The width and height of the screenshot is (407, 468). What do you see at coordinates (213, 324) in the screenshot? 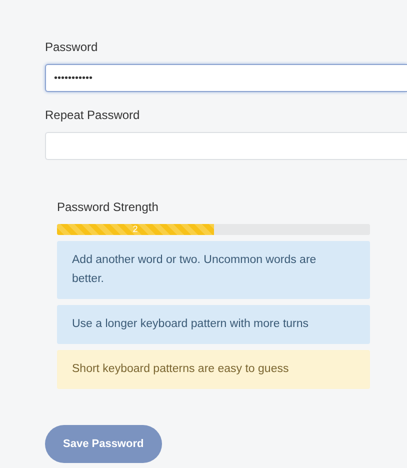
I see `suggestion-message: Use a longer keyboard pattern with more turns` at bounding box center [213, 324].